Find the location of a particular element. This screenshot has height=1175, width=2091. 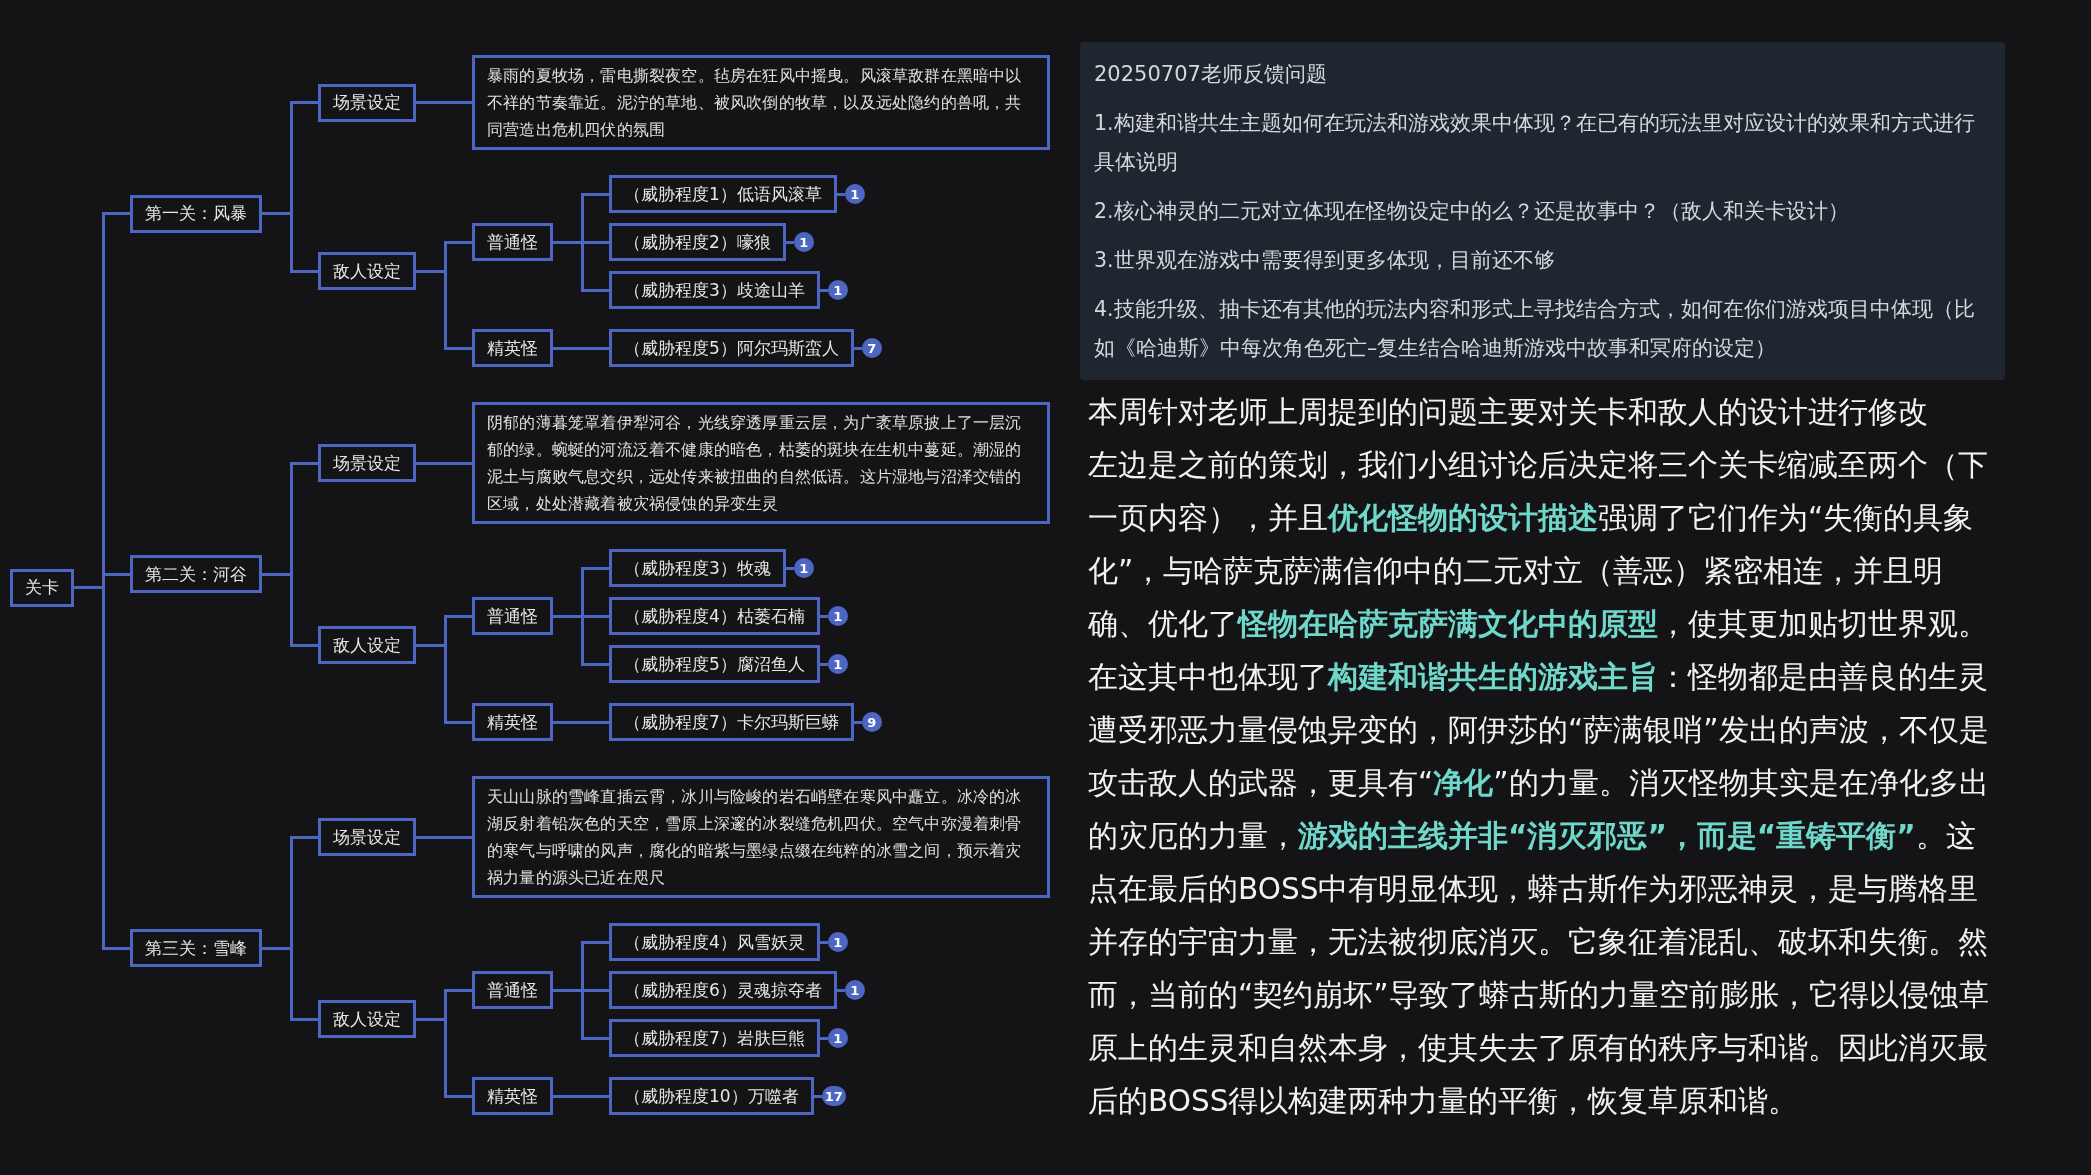

count-badge: 7 is located at coordinates (871, 348).